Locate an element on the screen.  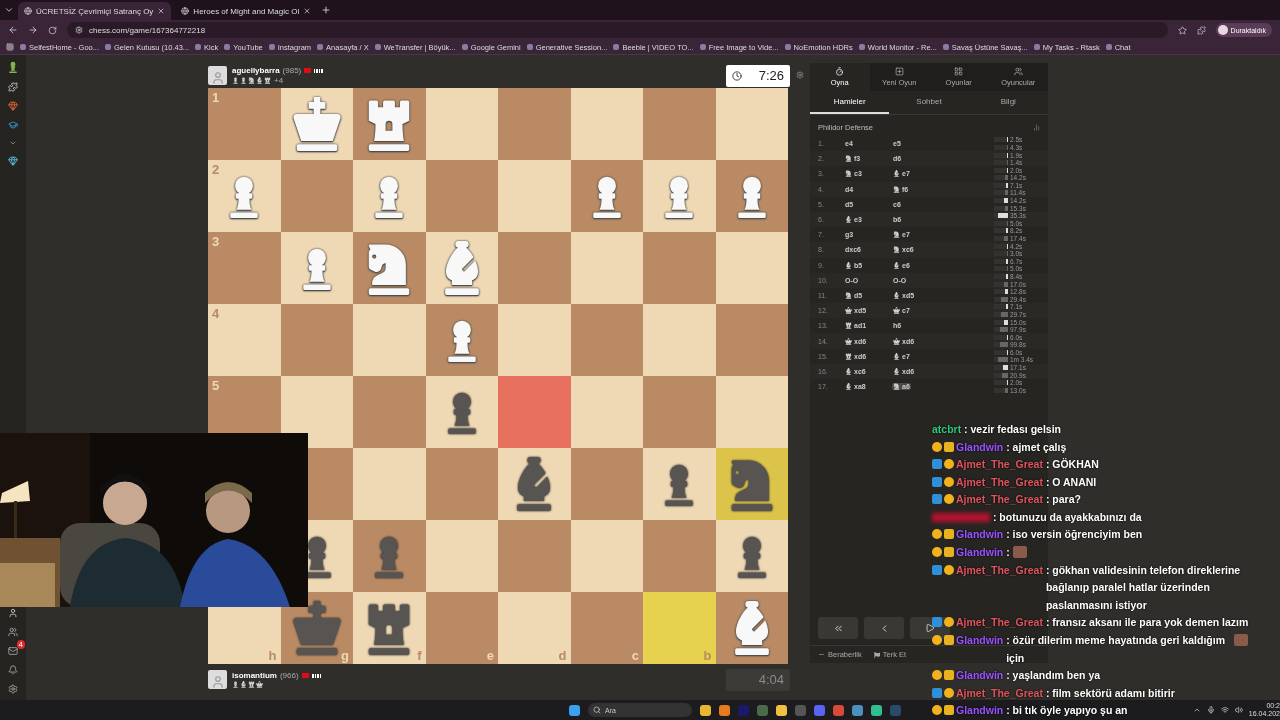
player-rating: (966) is located at coordinates (289, 675).